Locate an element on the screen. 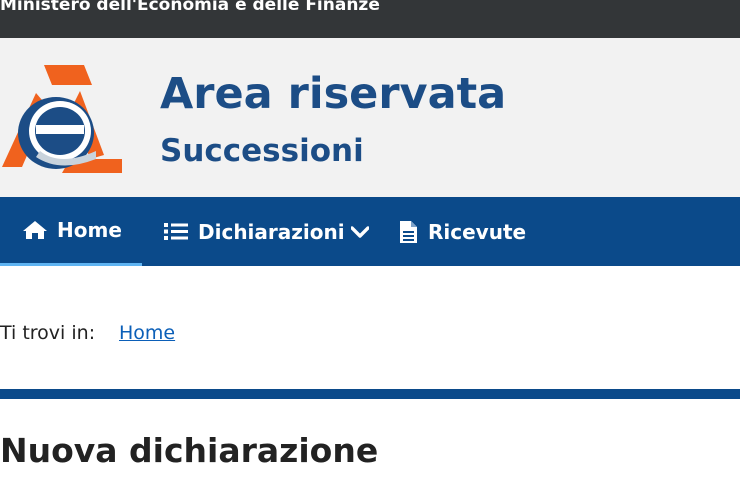  ministry-name: Ministero dell'Economia e delle Finanze is located at coordinates (190, 7).